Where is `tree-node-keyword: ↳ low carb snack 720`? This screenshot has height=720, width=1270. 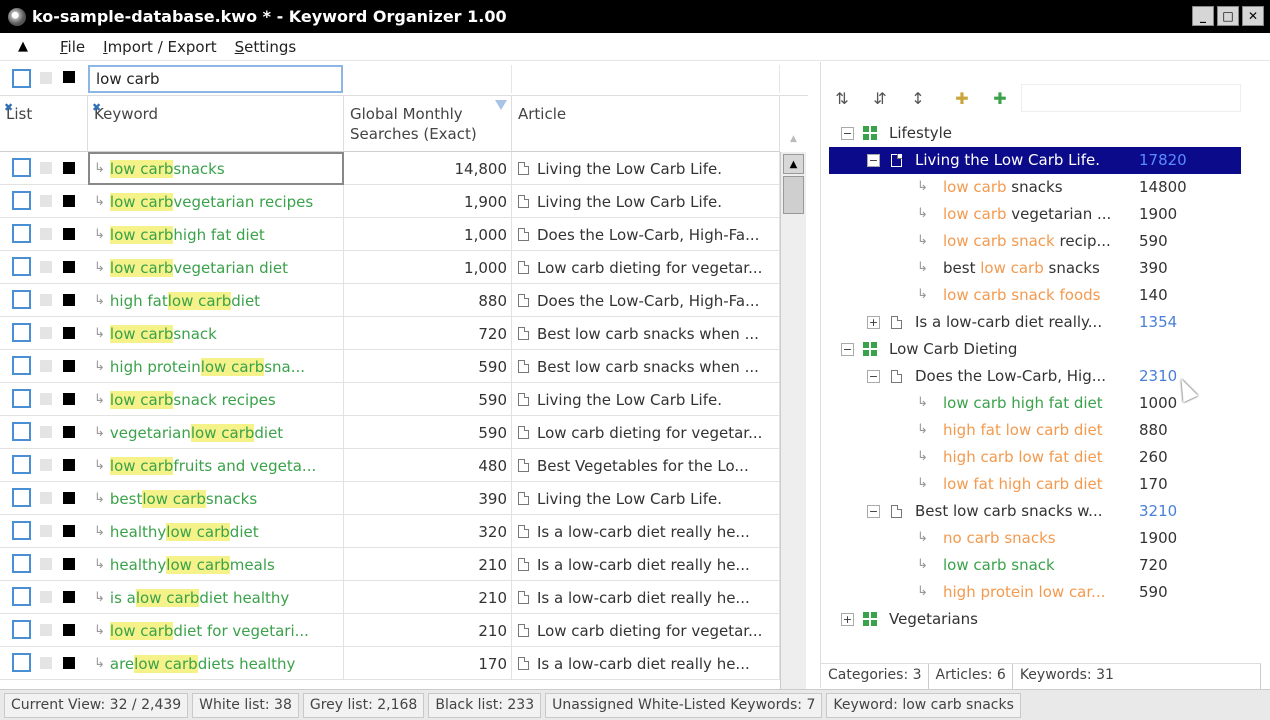 tree-node-keyword: ↳ low carb snack 720 is located at coordinates (1041, 565).